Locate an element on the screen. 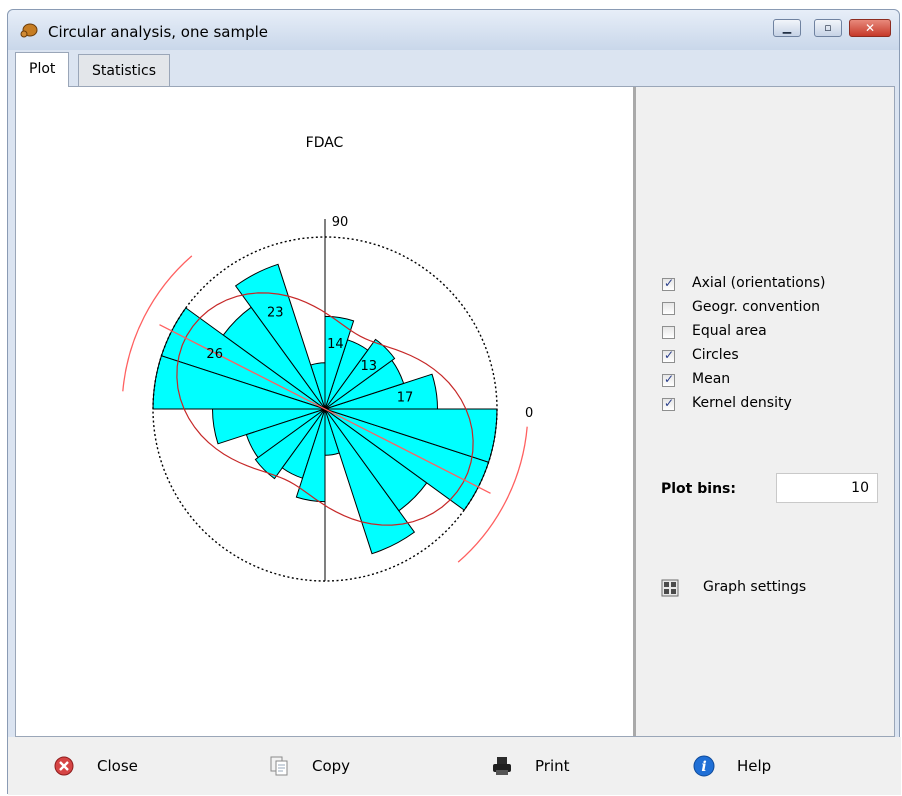 The image size is (902, 796). checkbox-mean: ✓ is located at coordinates (668, 379).